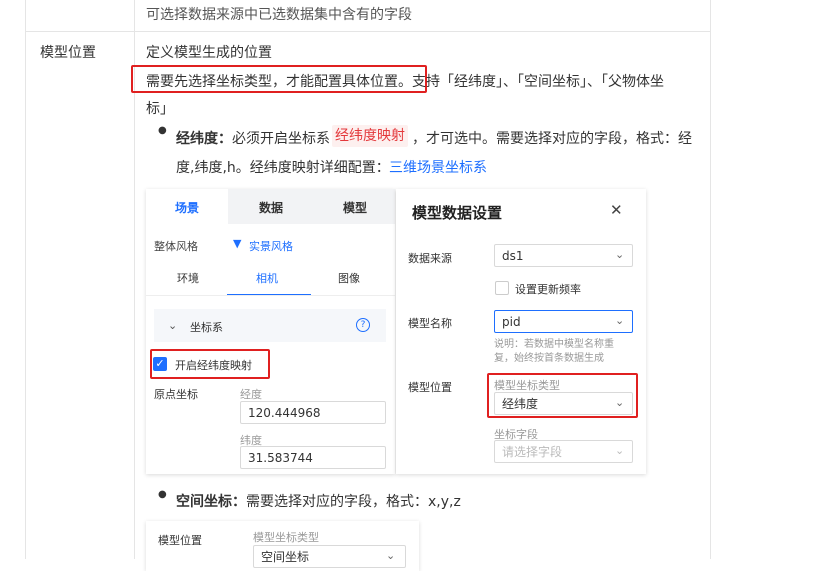  I want to click on subtab-image: 图像, so click(349, 278).